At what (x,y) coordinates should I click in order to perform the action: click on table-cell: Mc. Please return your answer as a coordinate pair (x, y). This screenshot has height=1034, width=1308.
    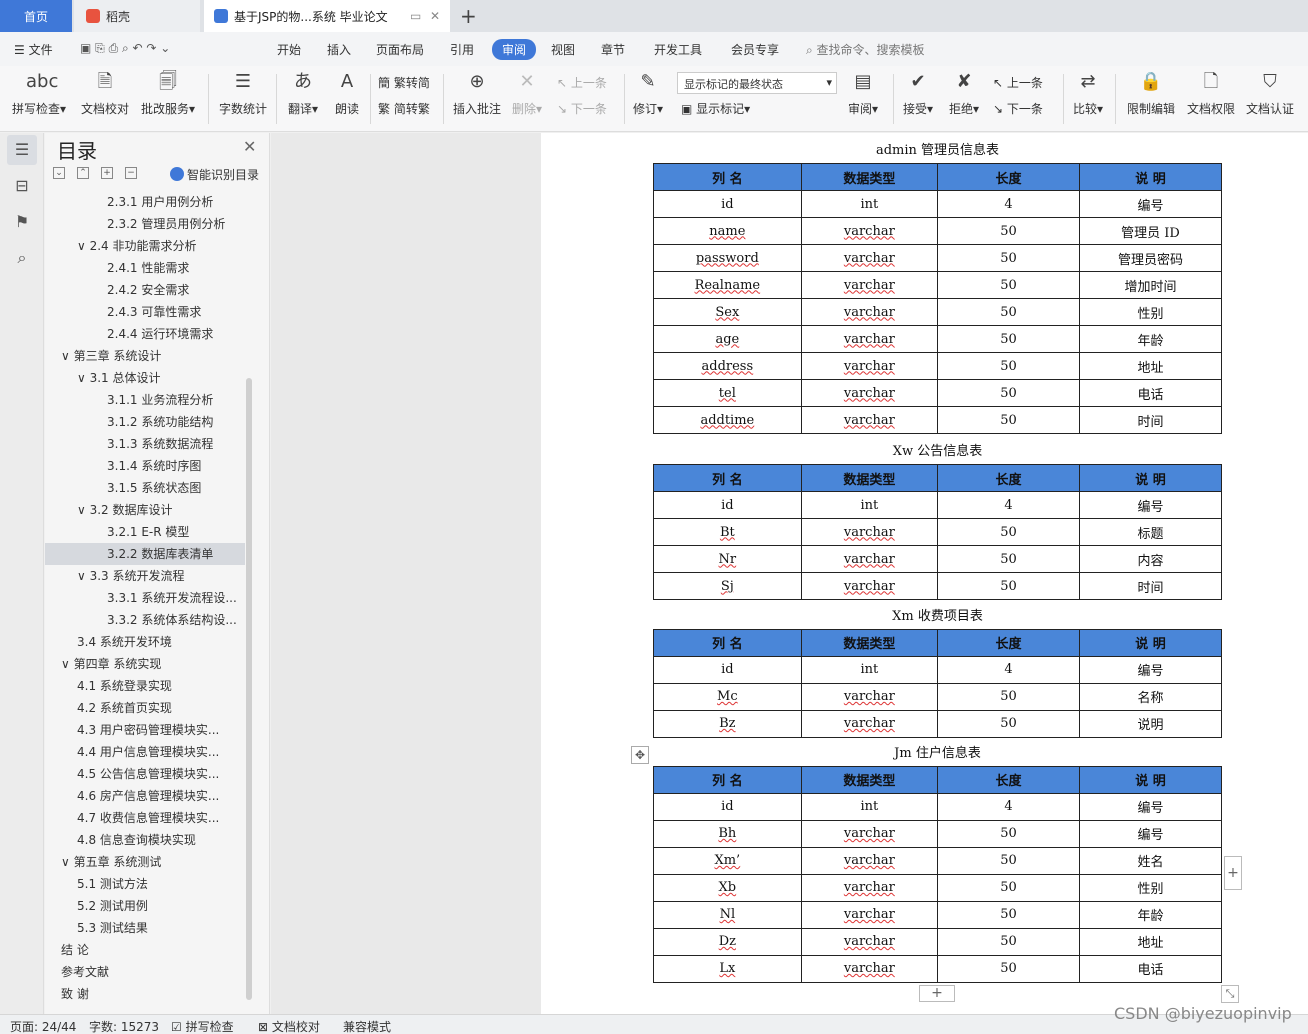
    Looking at the image, I should click on (727, 696).